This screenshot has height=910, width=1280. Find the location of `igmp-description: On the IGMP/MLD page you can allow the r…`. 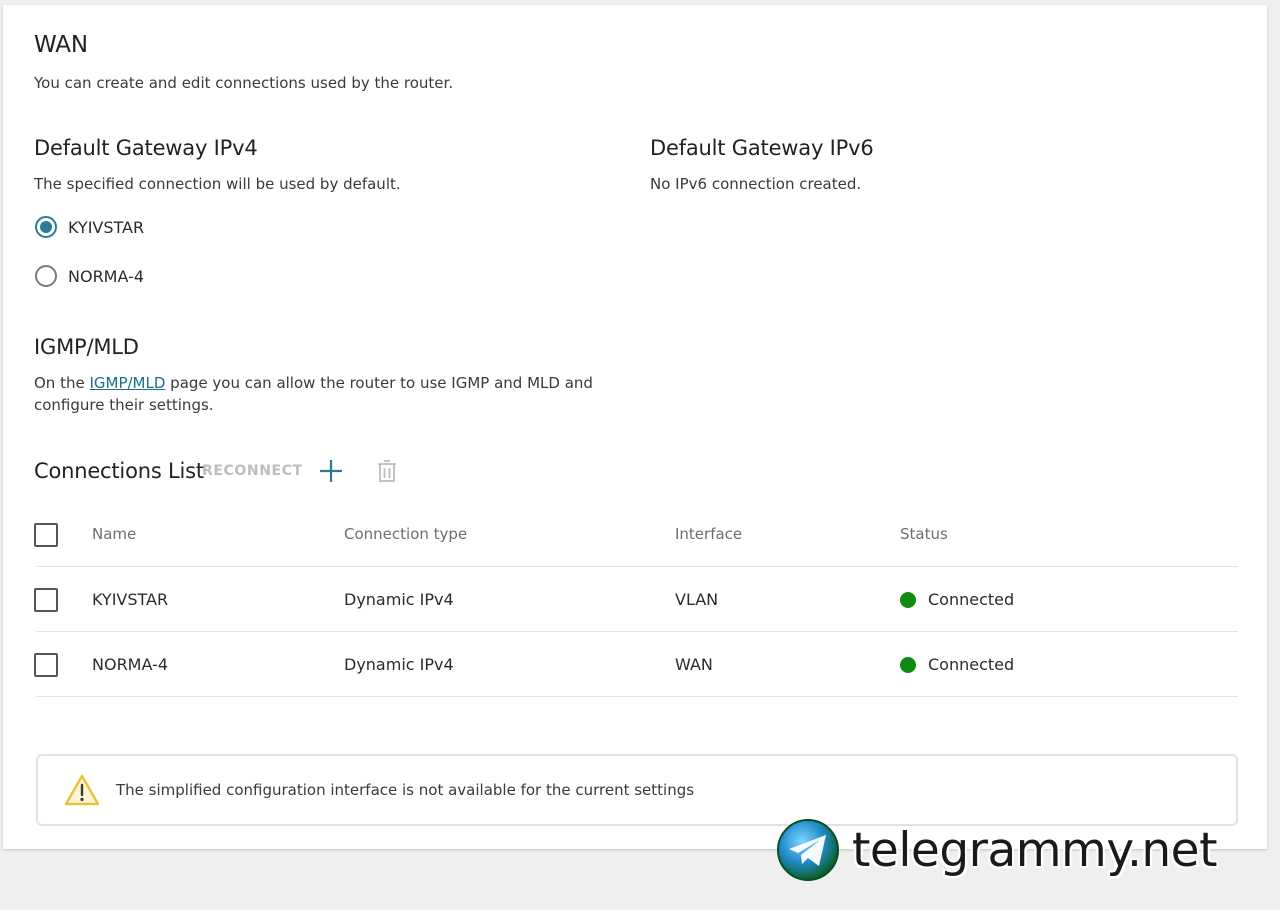

igmp-description: On the IGMP/MLD page you can allow the r… is located at coordinates (314, 394).